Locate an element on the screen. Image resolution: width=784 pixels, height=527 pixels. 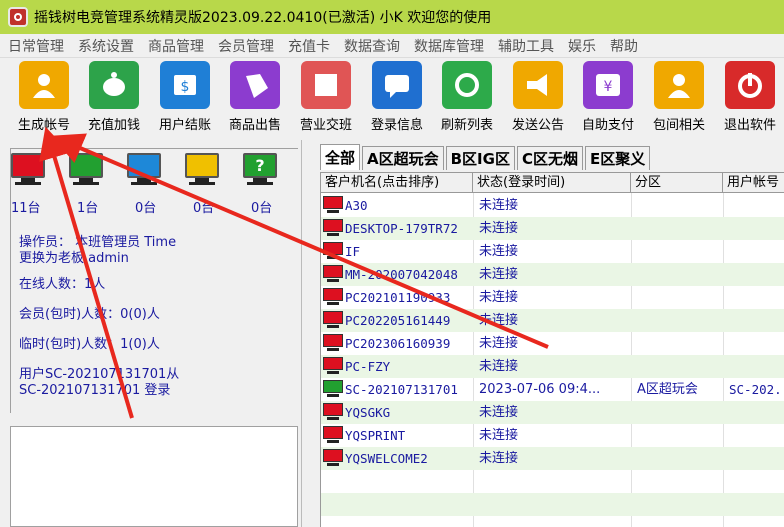
green-monitor-icon is located at coordinates (86, 171).